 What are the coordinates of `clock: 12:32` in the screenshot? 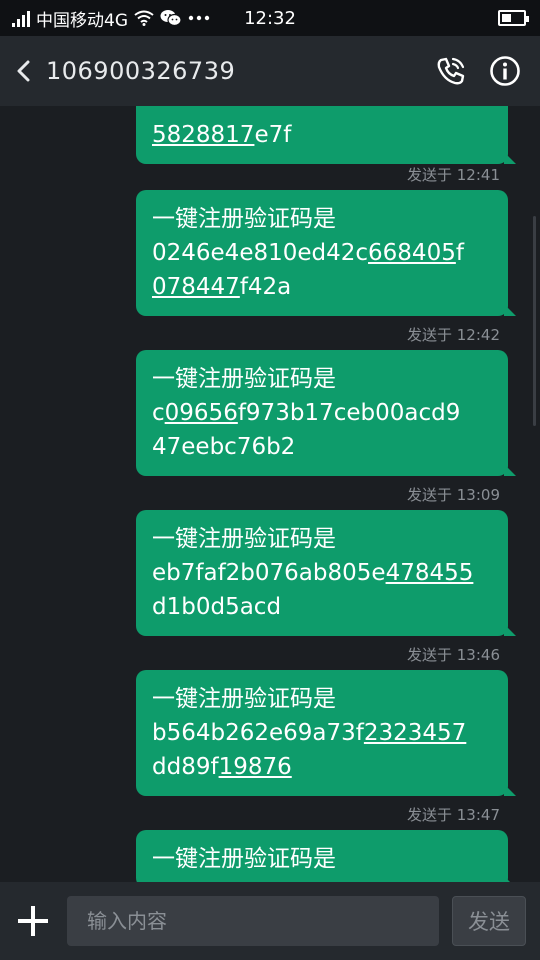 It's located at (270, 18).